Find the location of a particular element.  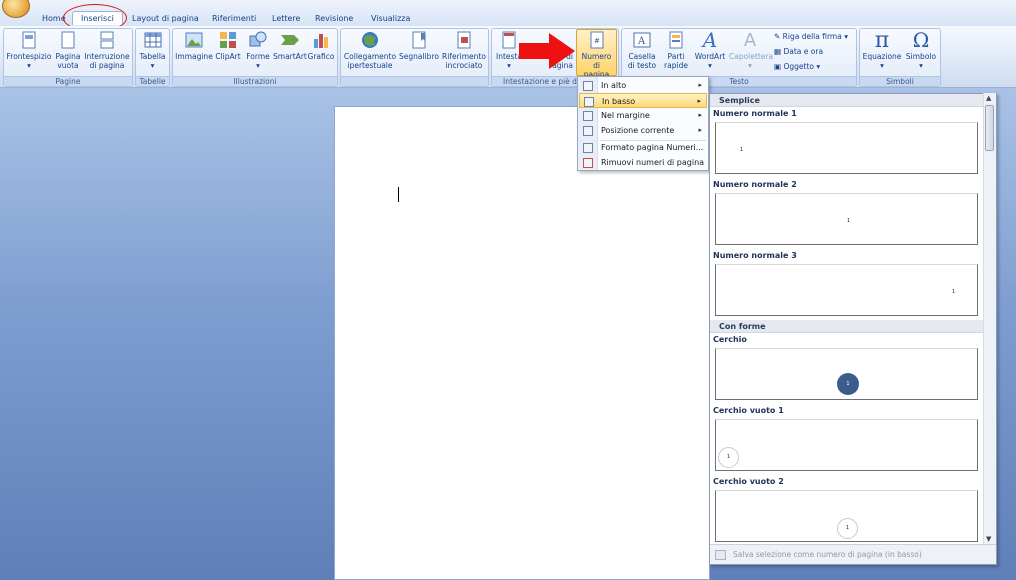

grafico-label: Grafico is located at coordinates (321, 56).